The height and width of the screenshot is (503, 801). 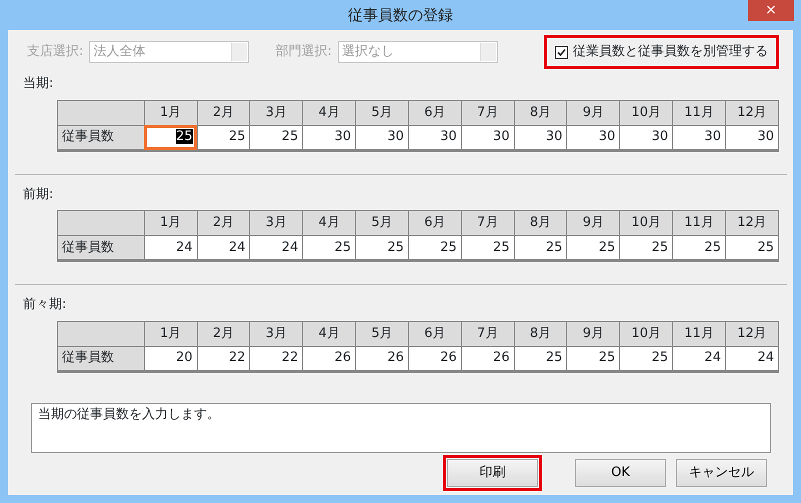 I want to click on table-cell: 20, so click(x=171, y=358).